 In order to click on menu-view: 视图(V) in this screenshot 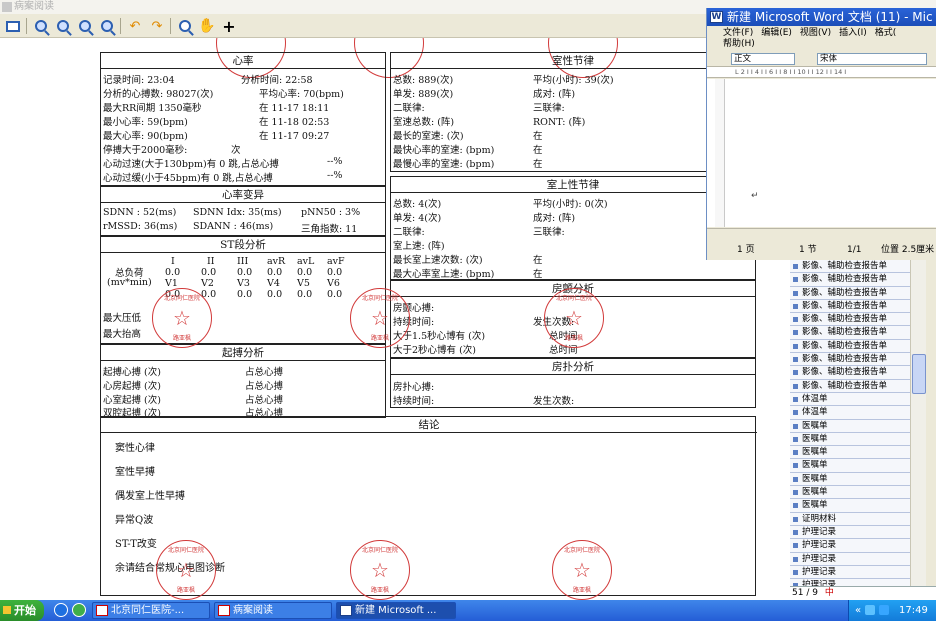, I will do `click(815, 33)`.